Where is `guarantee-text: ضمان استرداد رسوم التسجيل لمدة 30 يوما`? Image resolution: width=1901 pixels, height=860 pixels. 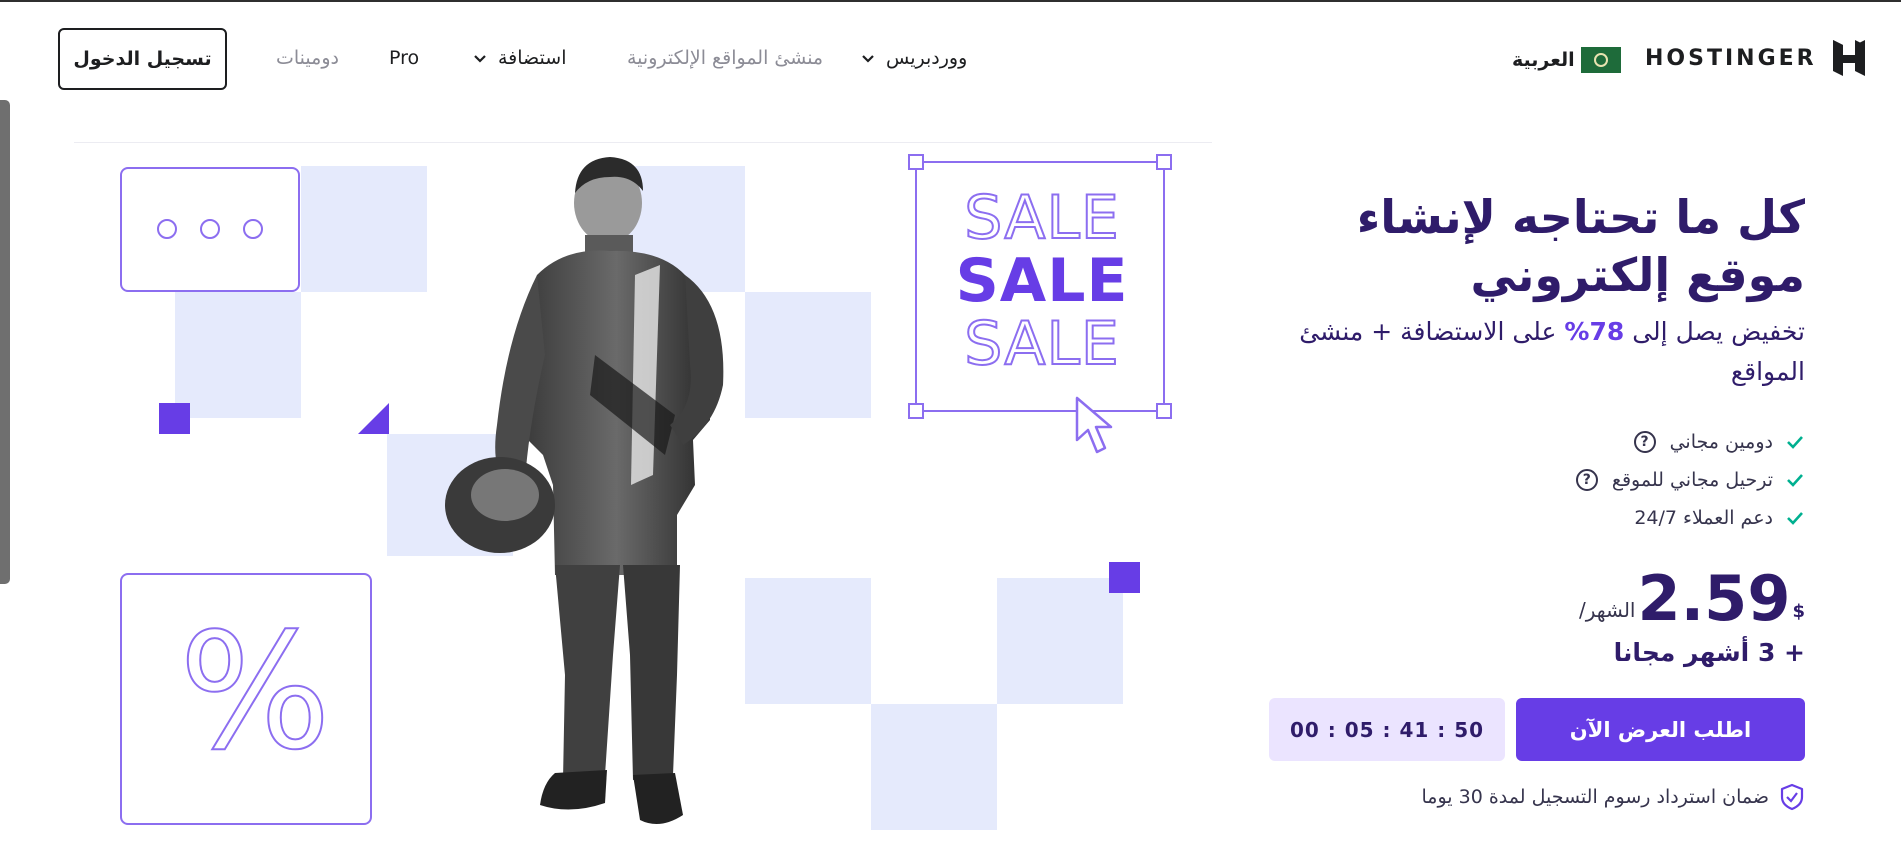
guarantee-text: ضمان استرداد رسوم التسجيل لمدة 30 يوما is located at coordinates (1595, 797).